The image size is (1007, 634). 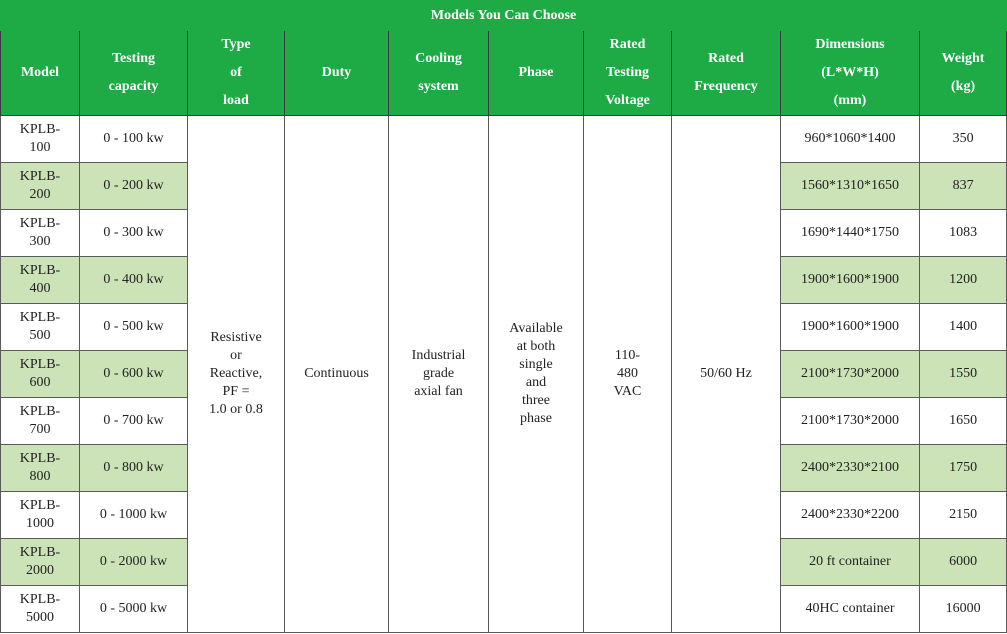 What do you see at coordinates (40, 186) in the screenshot?
I see `model-cell: KPLB- 200` at bounding box center [40, 186].